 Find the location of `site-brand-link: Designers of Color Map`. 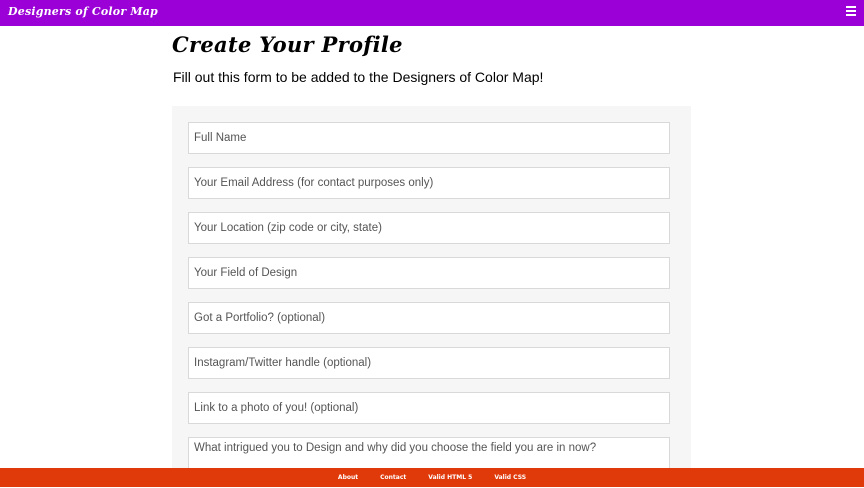

site-brand-link: Designers of Color Map is located at coordinates (83, 11).